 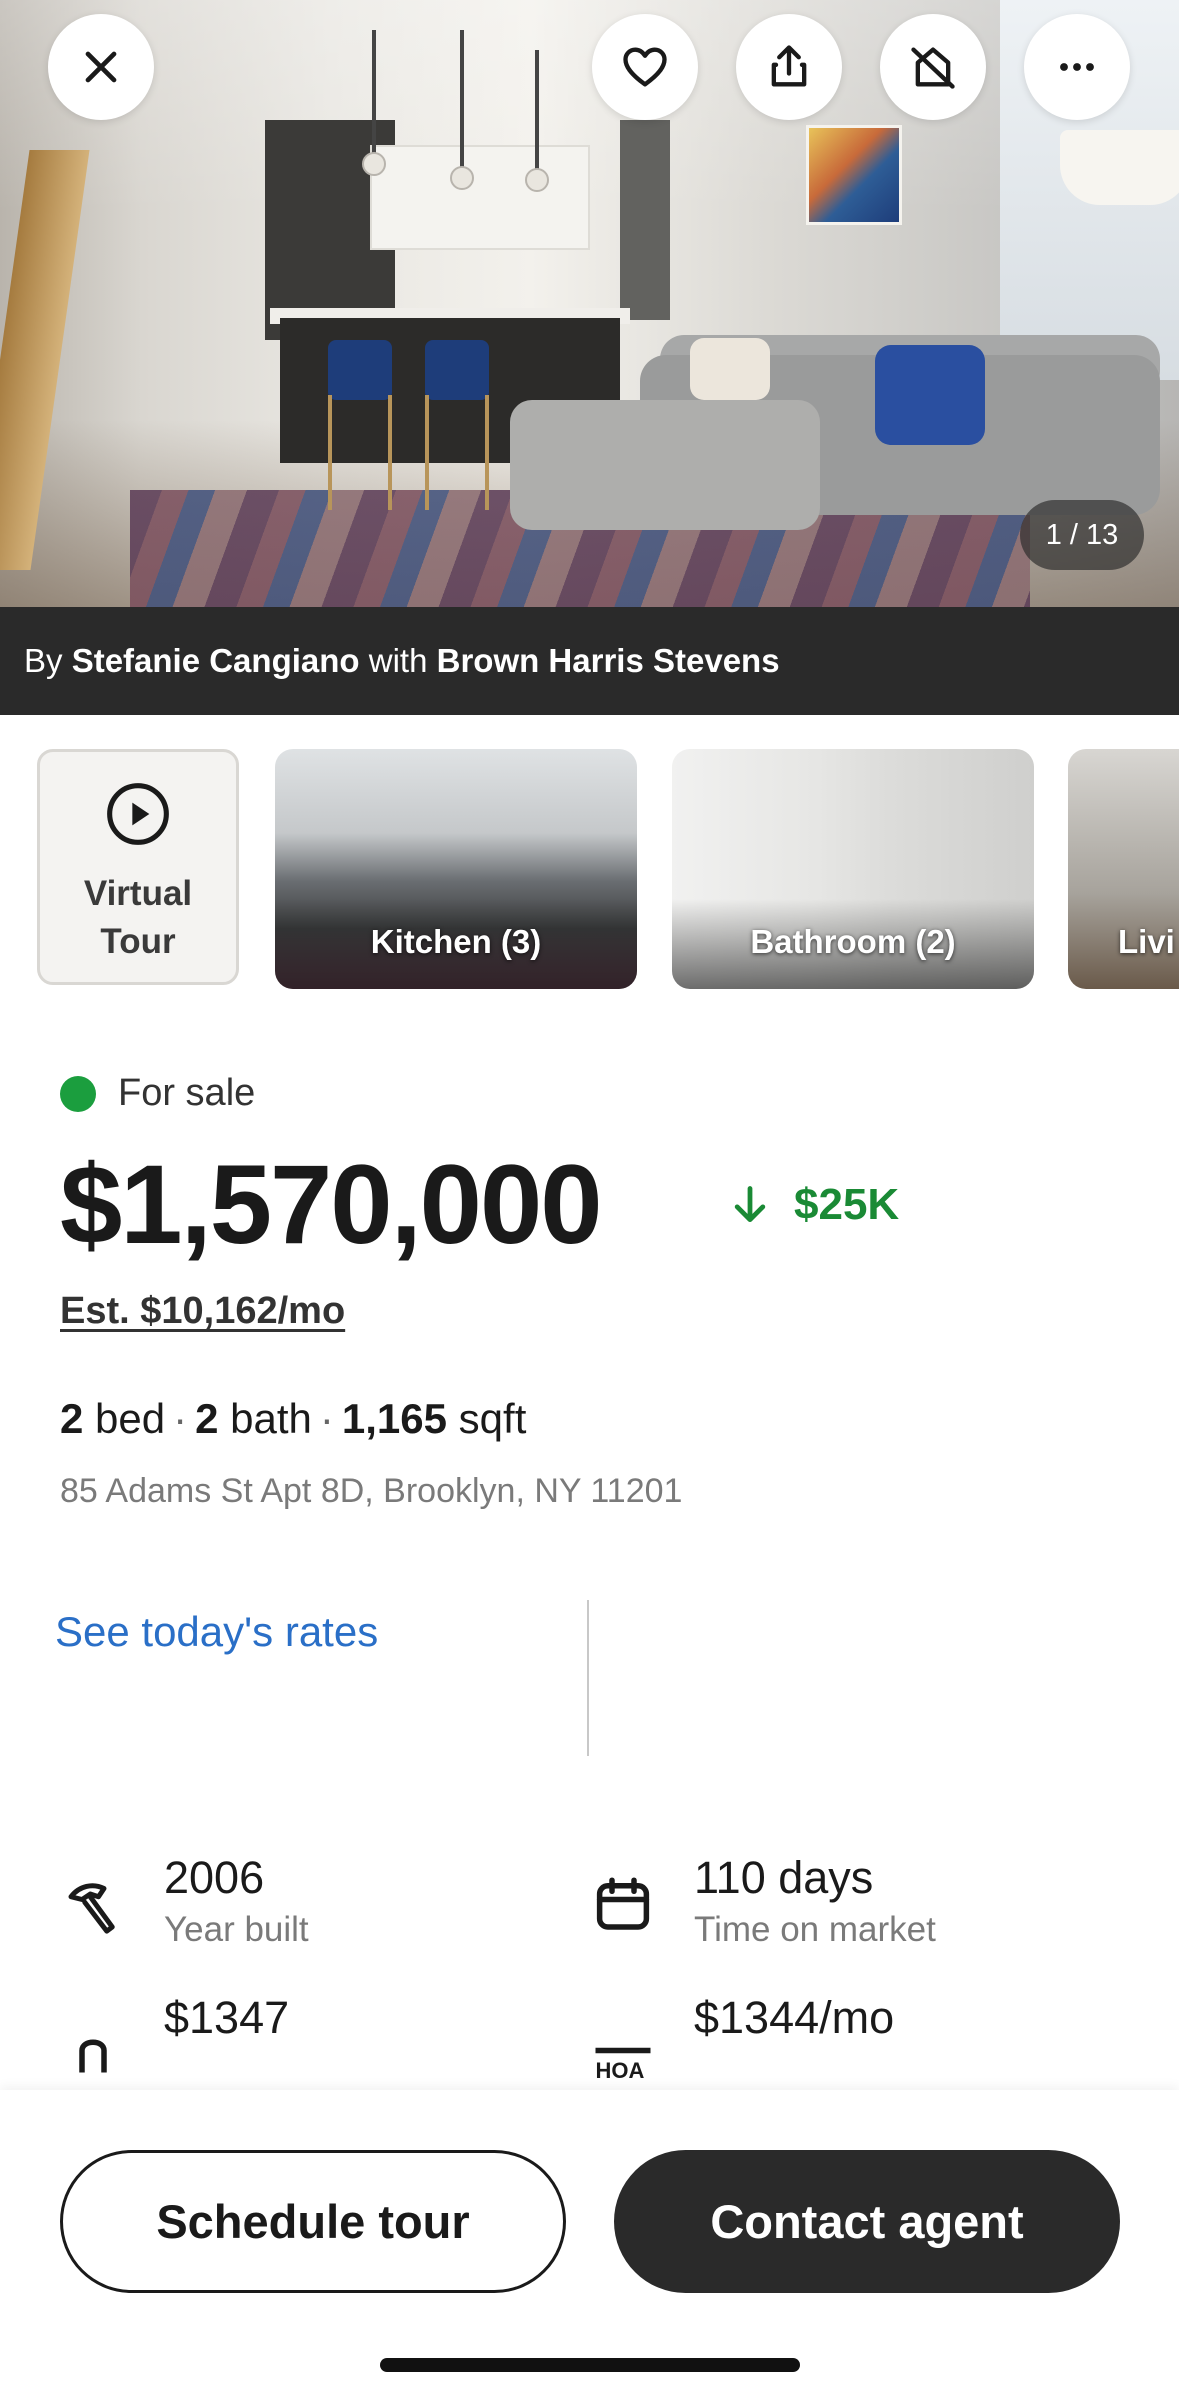 I want to click on arrow-down-icon, so click(x=750, y=1204).